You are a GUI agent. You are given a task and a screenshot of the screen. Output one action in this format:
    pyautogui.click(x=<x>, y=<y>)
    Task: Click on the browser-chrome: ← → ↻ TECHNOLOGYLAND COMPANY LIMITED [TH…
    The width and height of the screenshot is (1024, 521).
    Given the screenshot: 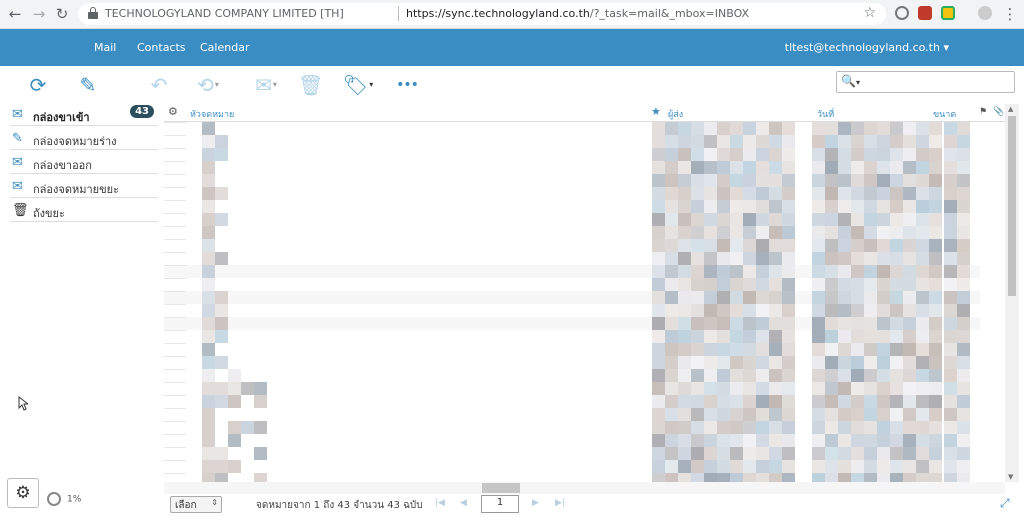 What is the action you would take?
    pyautogui.click(x=512, y=14)
    